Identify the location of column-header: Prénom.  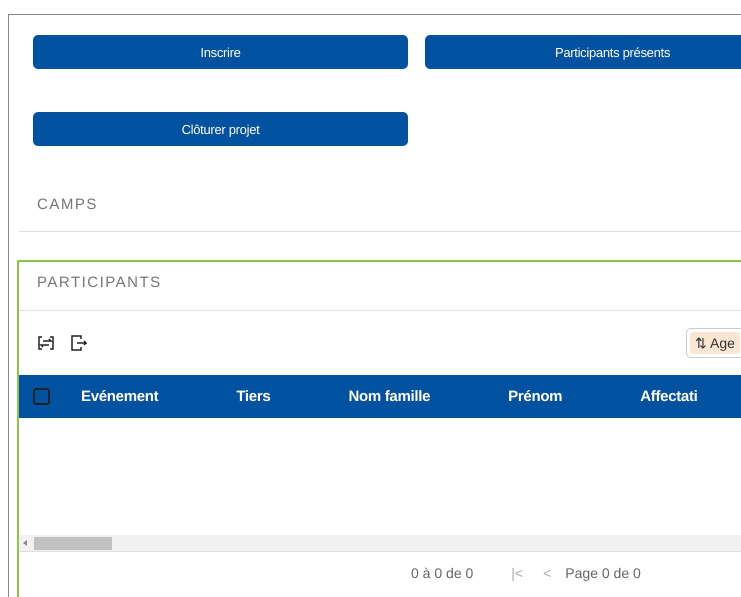
(535, 396).